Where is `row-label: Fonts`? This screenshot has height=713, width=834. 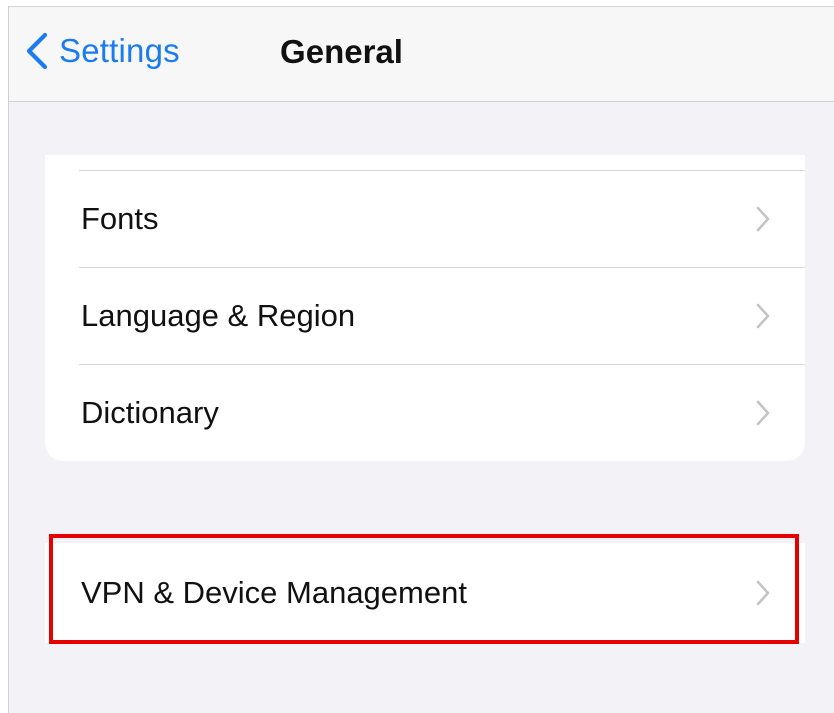
row-label: Fonts is located at coordinates (120, 218).